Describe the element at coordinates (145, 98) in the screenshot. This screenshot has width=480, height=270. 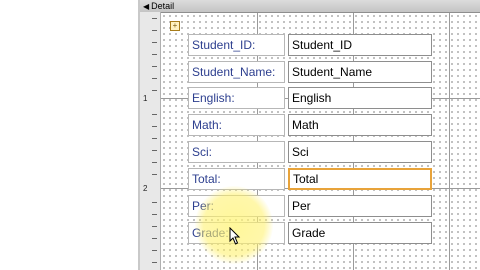
I see `ruler-mark-1: 1` at that location.